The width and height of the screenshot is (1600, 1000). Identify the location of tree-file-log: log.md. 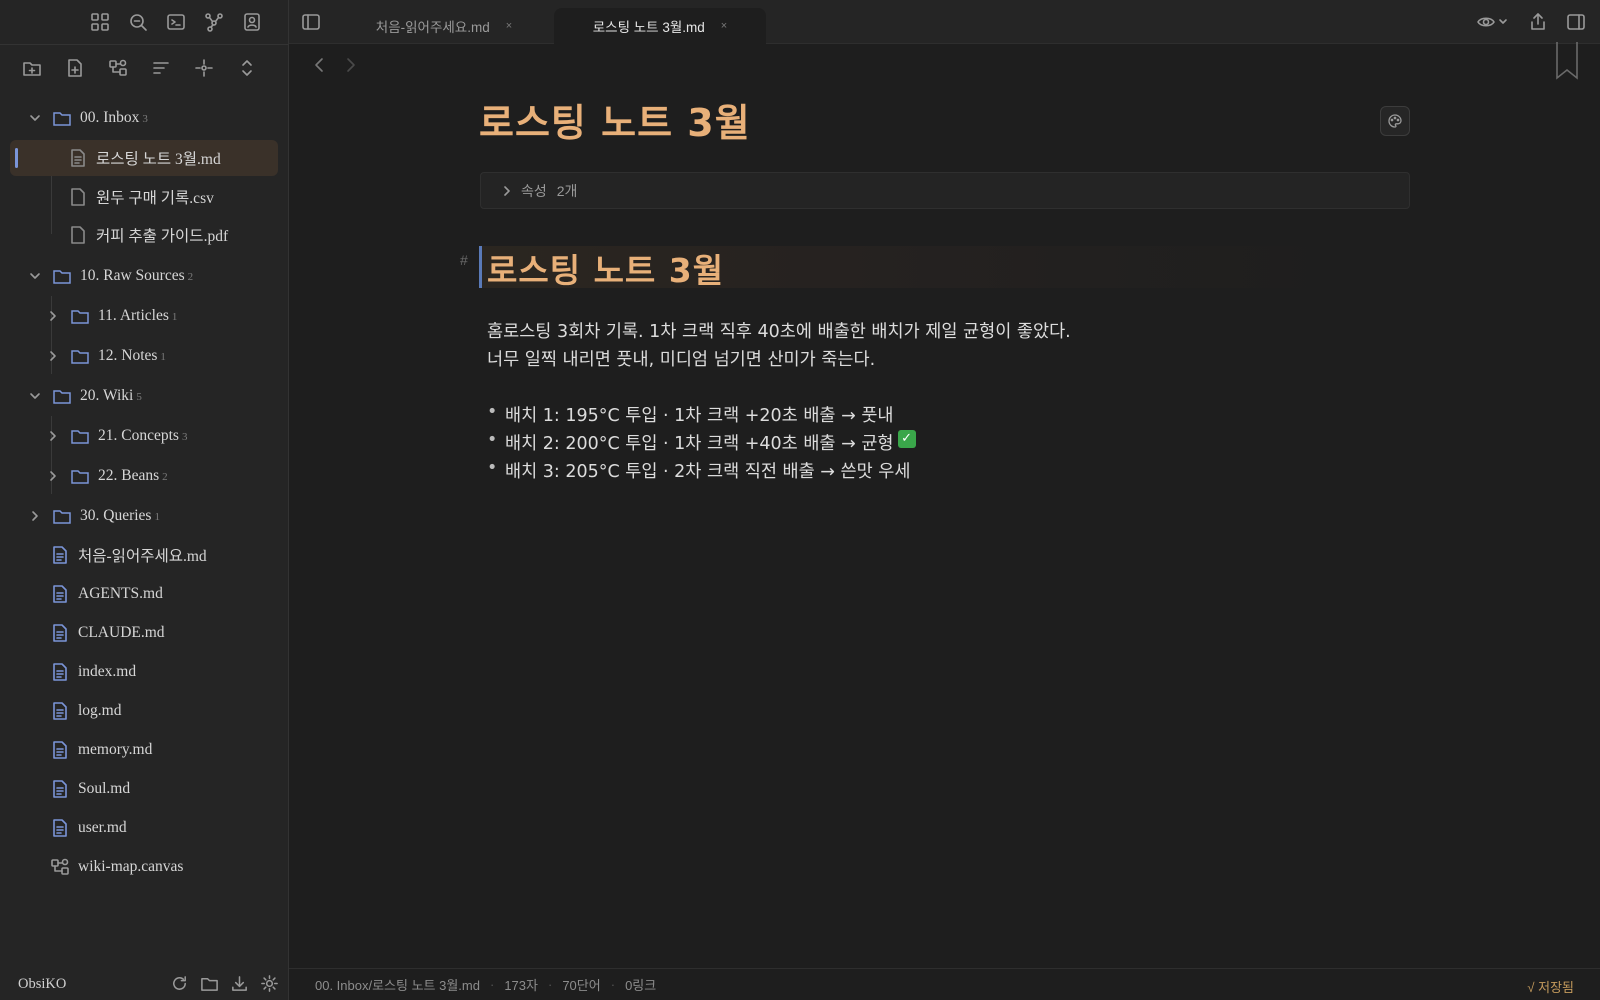
(144, 711).